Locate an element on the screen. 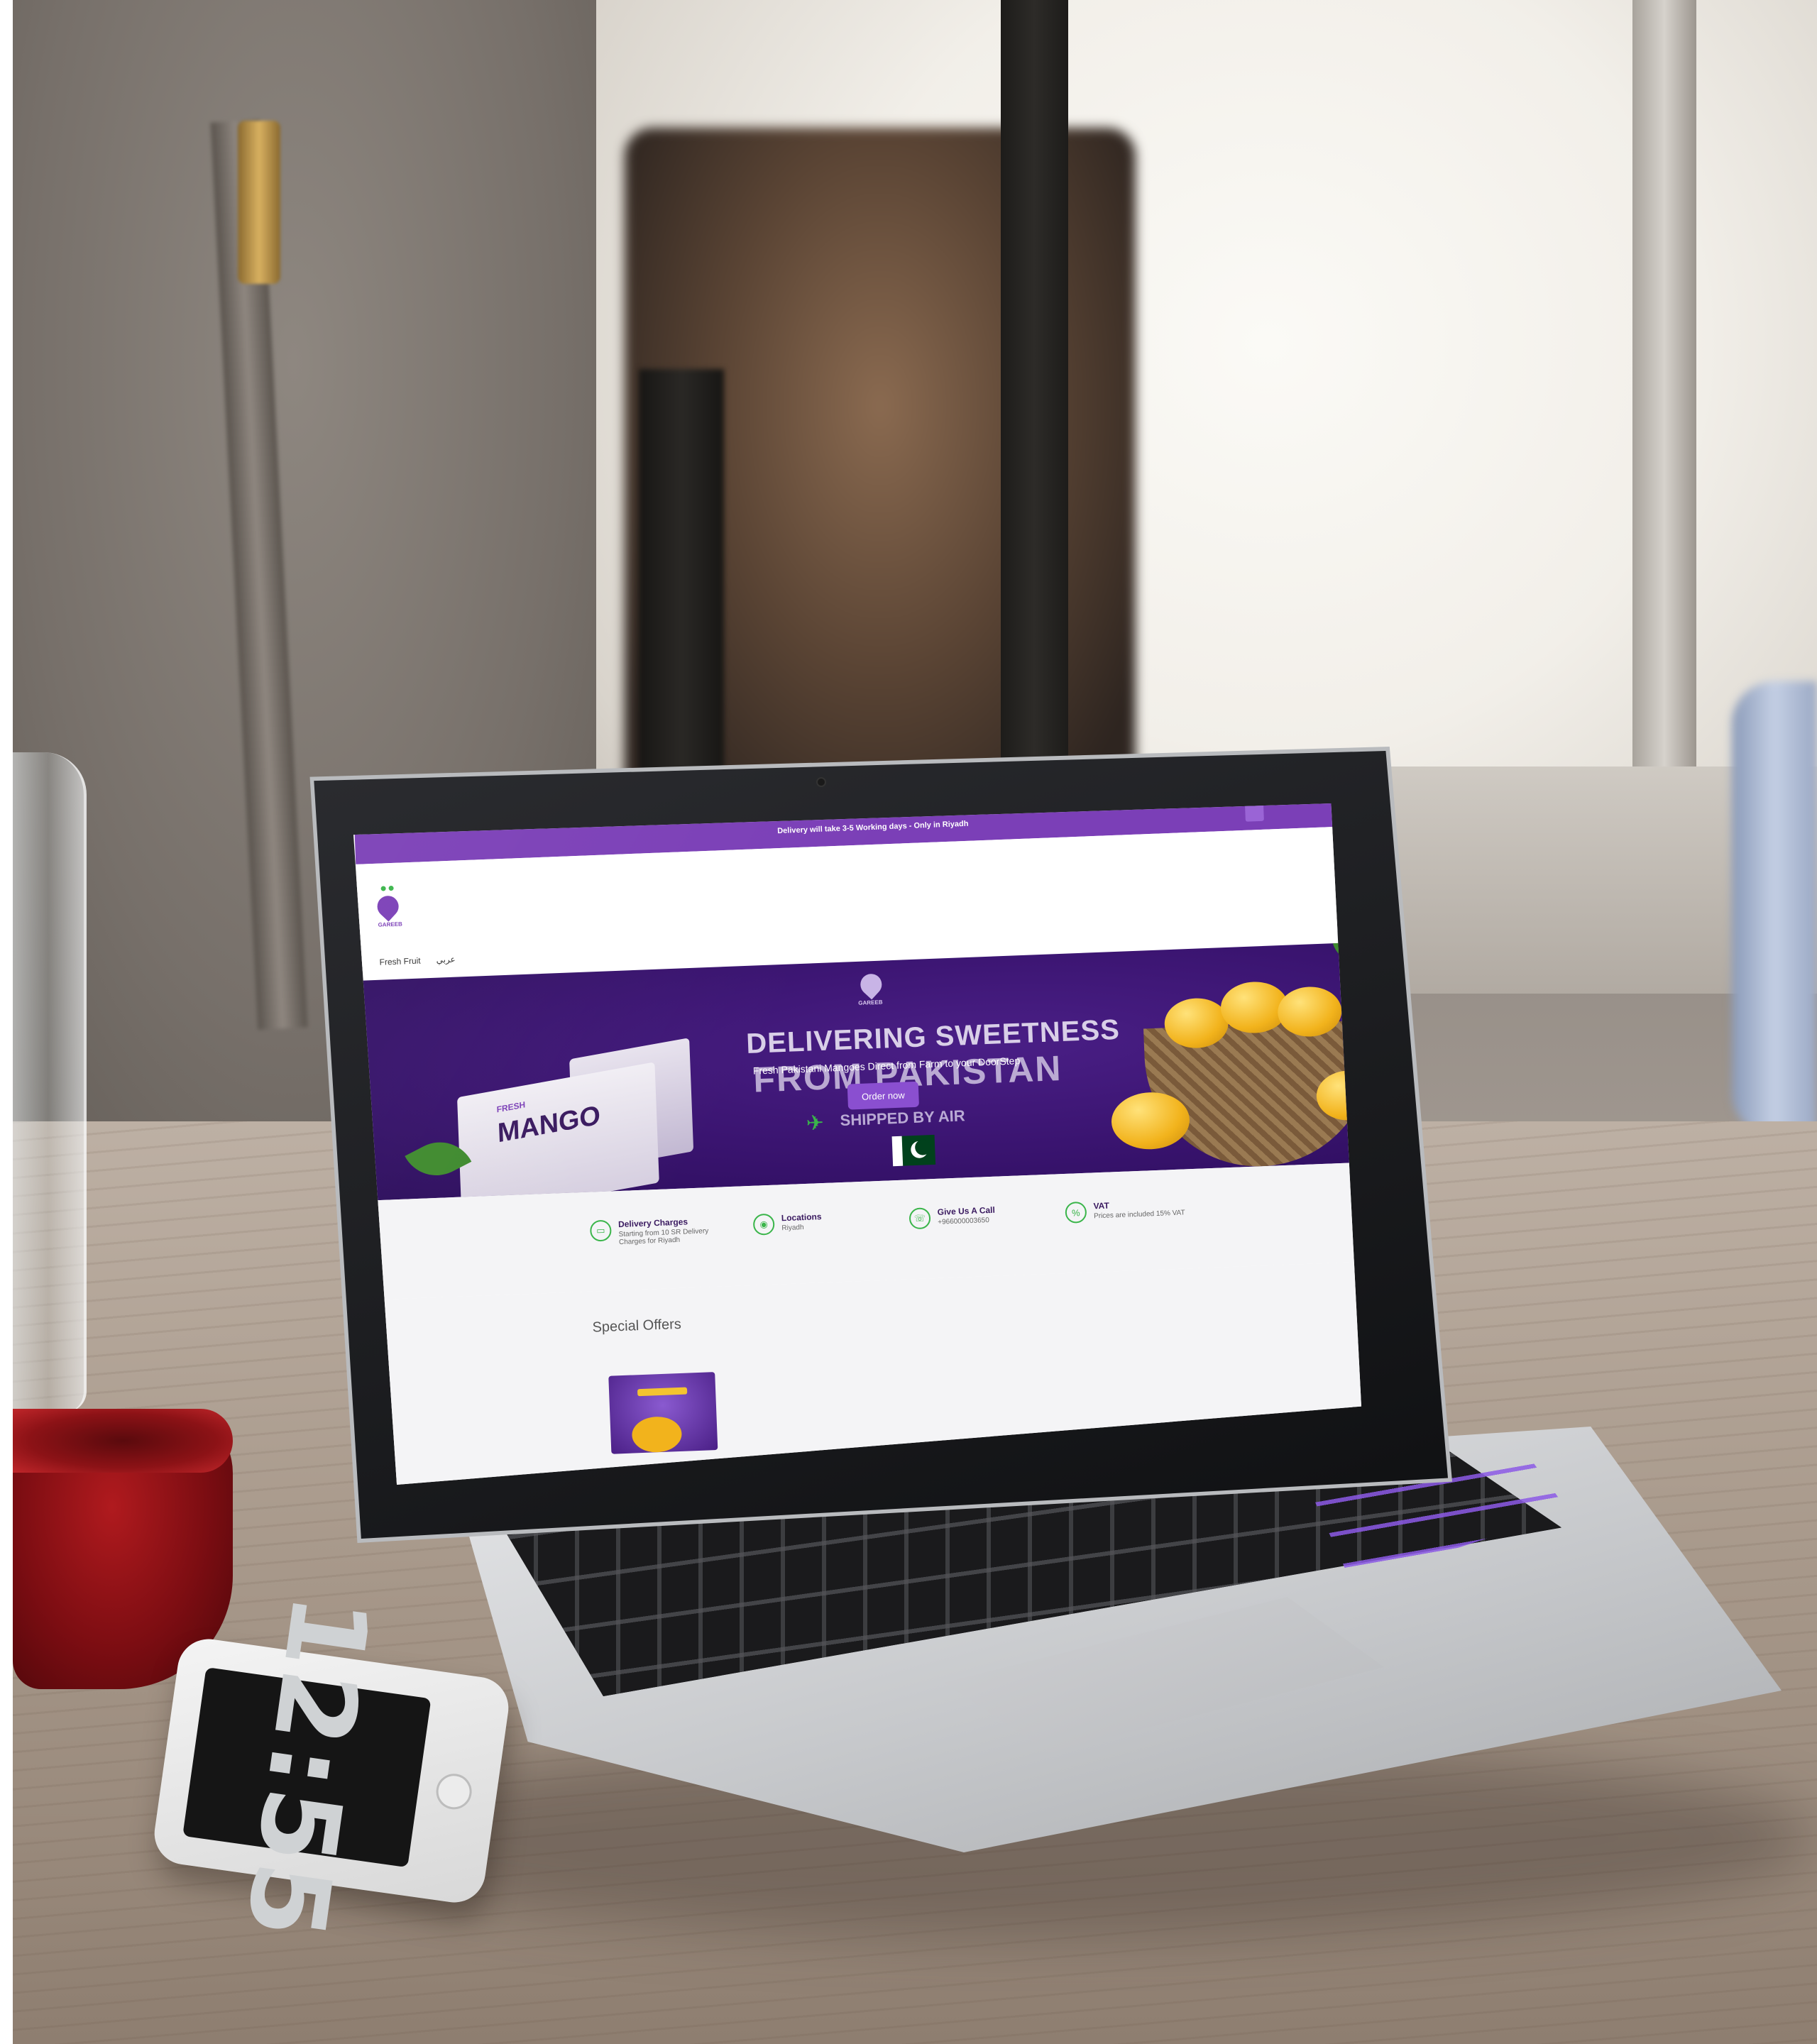 The image size is (1817, 2044). window-frame-right is located at coordinates (1664, 401).